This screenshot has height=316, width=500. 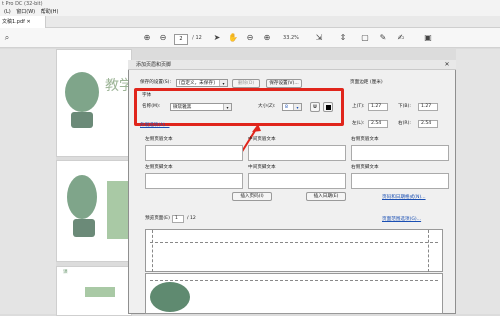 What do you see at coordinates (447, 65) in the screenshot?
I see `close-icon: ✕` at bounding box center [447, 65].